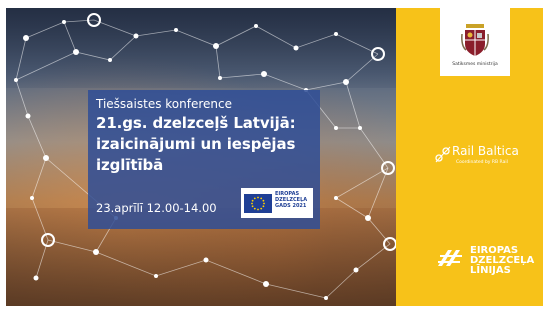 Image resolution: width=545 pixels, height=309 pixels. Describe the element at coordinates (485, 151) in the screenshot. I see `rail-baltica-name: Rail Baltica` at that location.